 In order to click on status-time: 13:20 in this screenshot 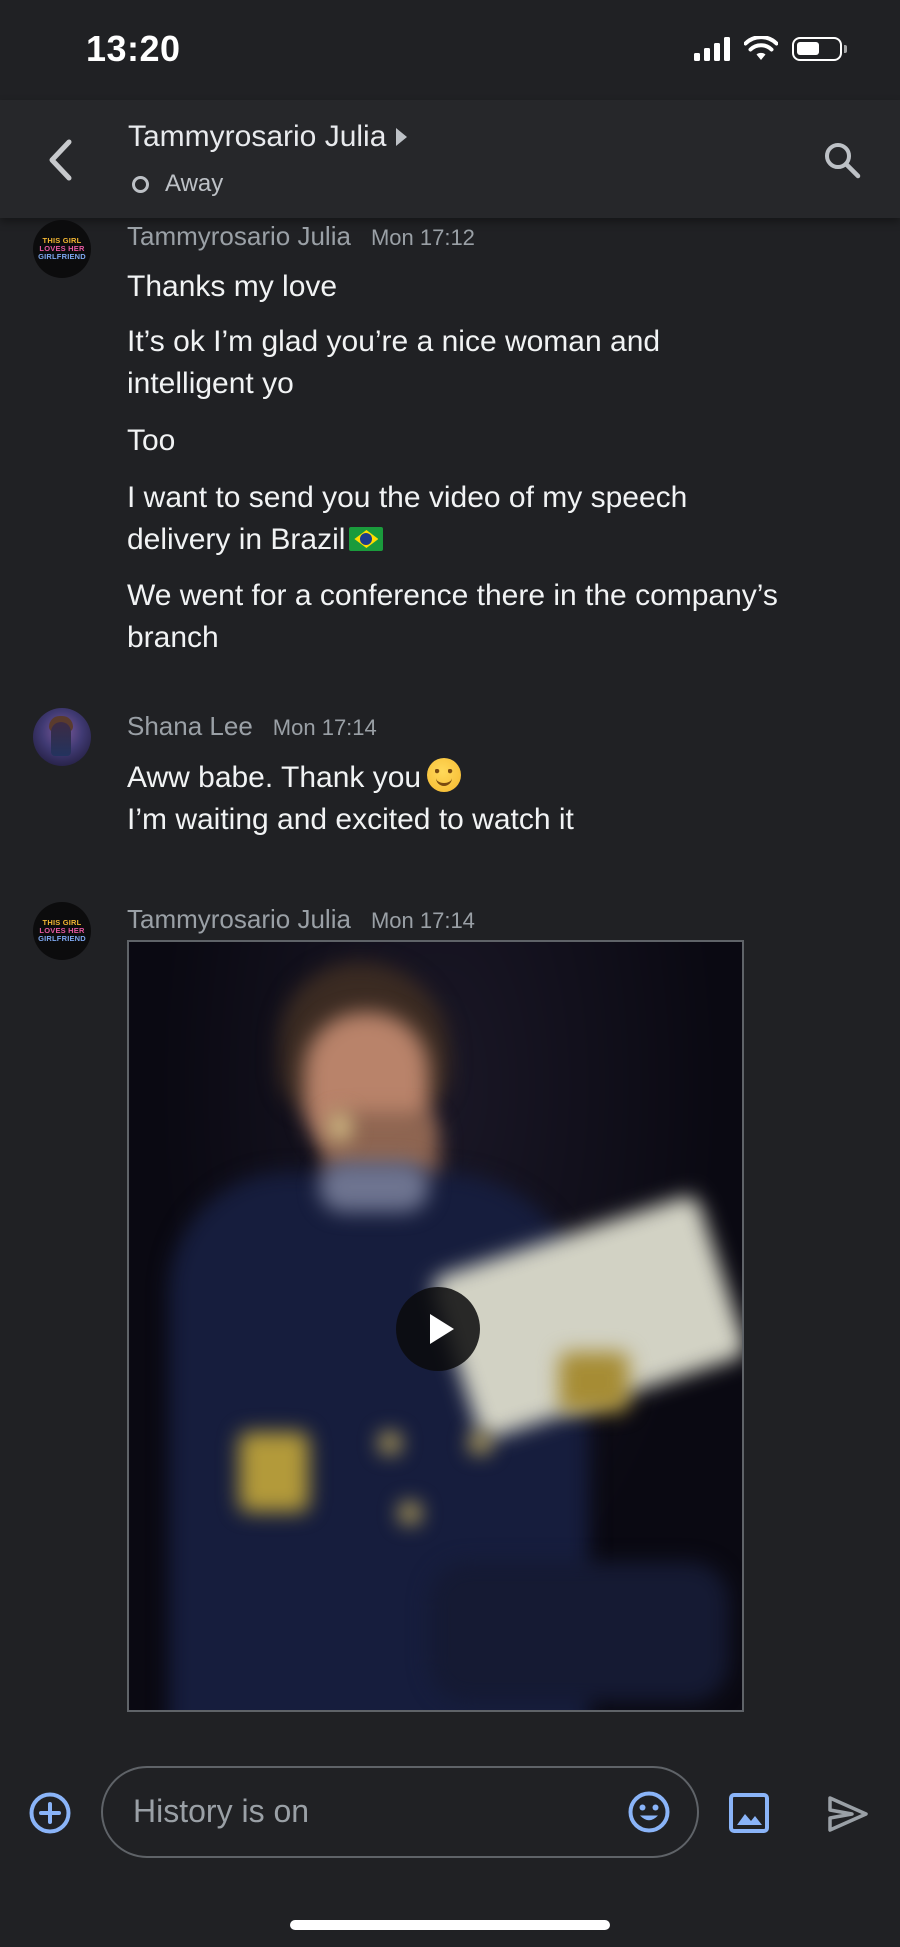, I will do `click(133, 48)`.